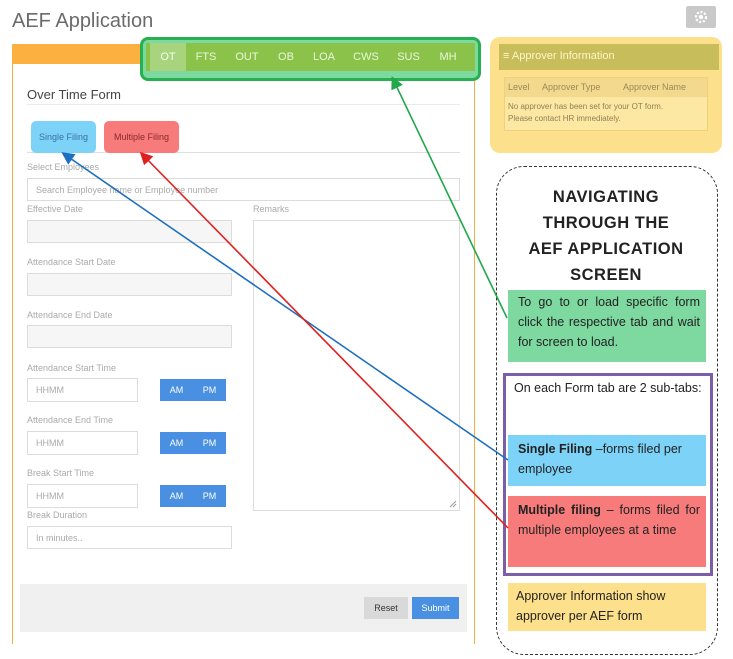 The height and width of the screenshot is (659, 733). I want to click on divider, so click(243, 104).